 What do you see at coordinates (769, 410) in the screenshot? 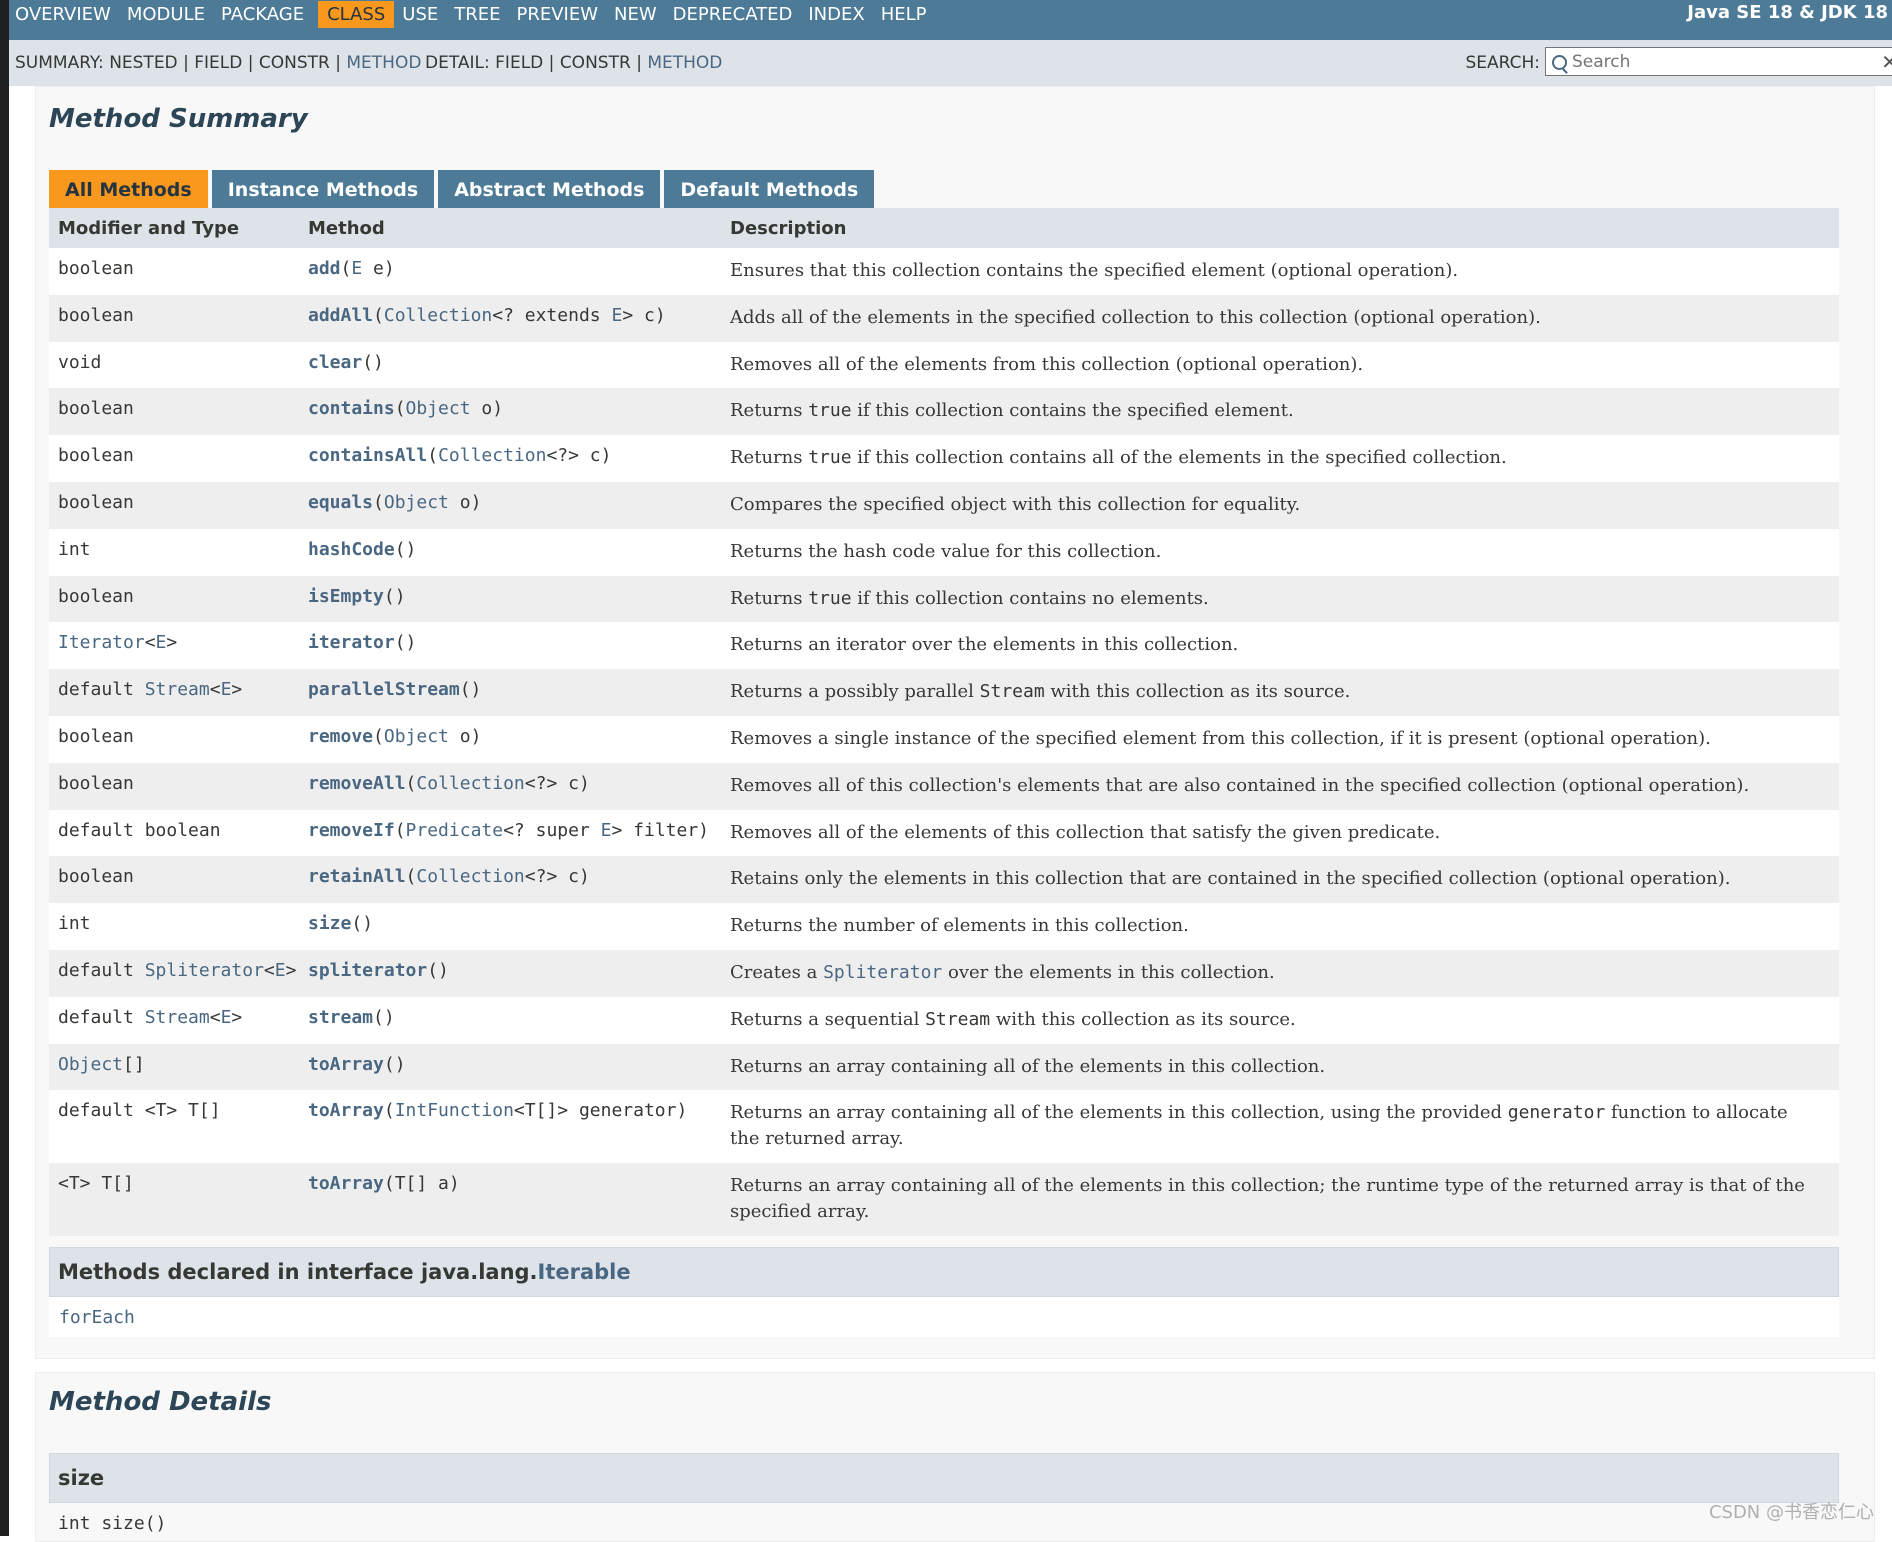
I see `text-segment: Returns` at bounding box center [769, 410].